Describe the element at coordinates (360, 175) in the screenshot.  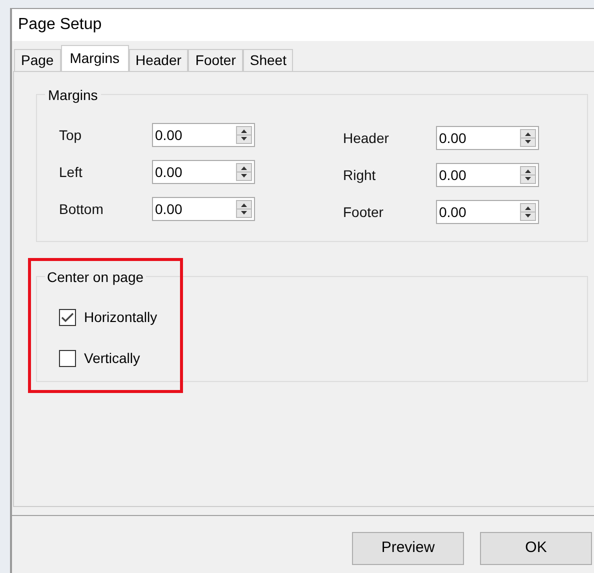
I see `field-label: Right` at that location.